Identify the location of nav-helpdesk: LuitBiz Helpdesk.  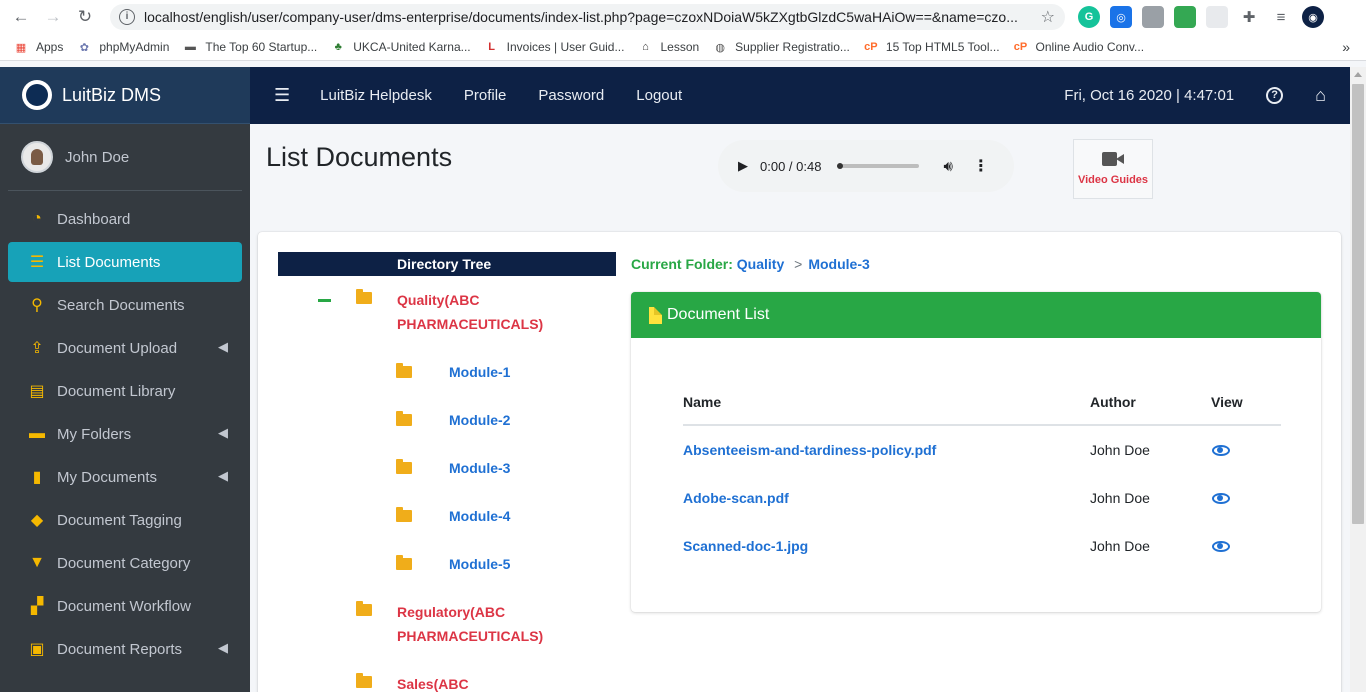
(376, 95).